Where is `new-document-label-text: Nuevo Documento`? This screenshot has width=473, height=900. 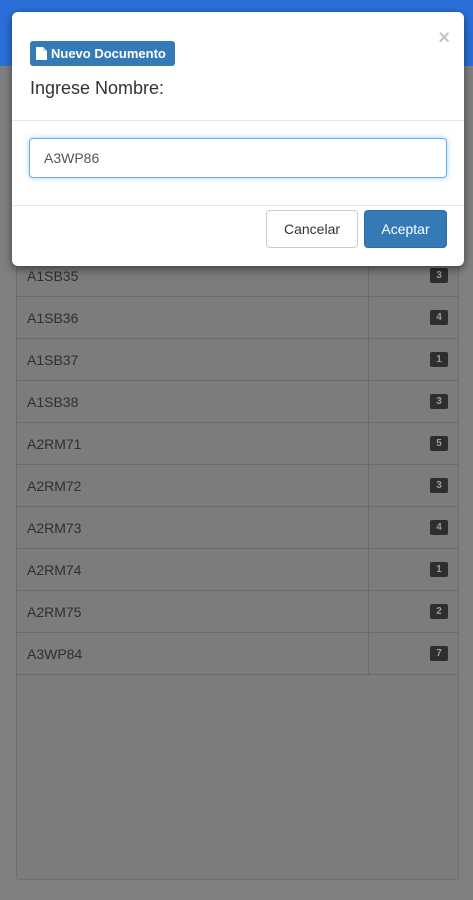
new-document-label-text: Nuevo Documento is located at coordinates (108, 53).